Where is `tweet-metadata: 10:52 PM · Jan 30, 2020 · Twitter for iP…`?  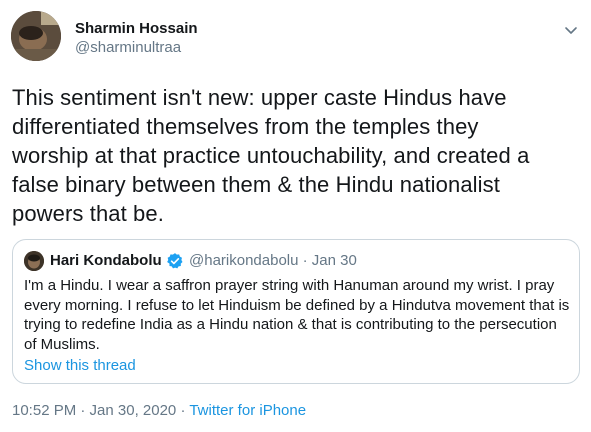 tweet-metadata: 10:52 PM · Jan 30, 2020 · Twitter for iP… is located at coordinates (159, 411).